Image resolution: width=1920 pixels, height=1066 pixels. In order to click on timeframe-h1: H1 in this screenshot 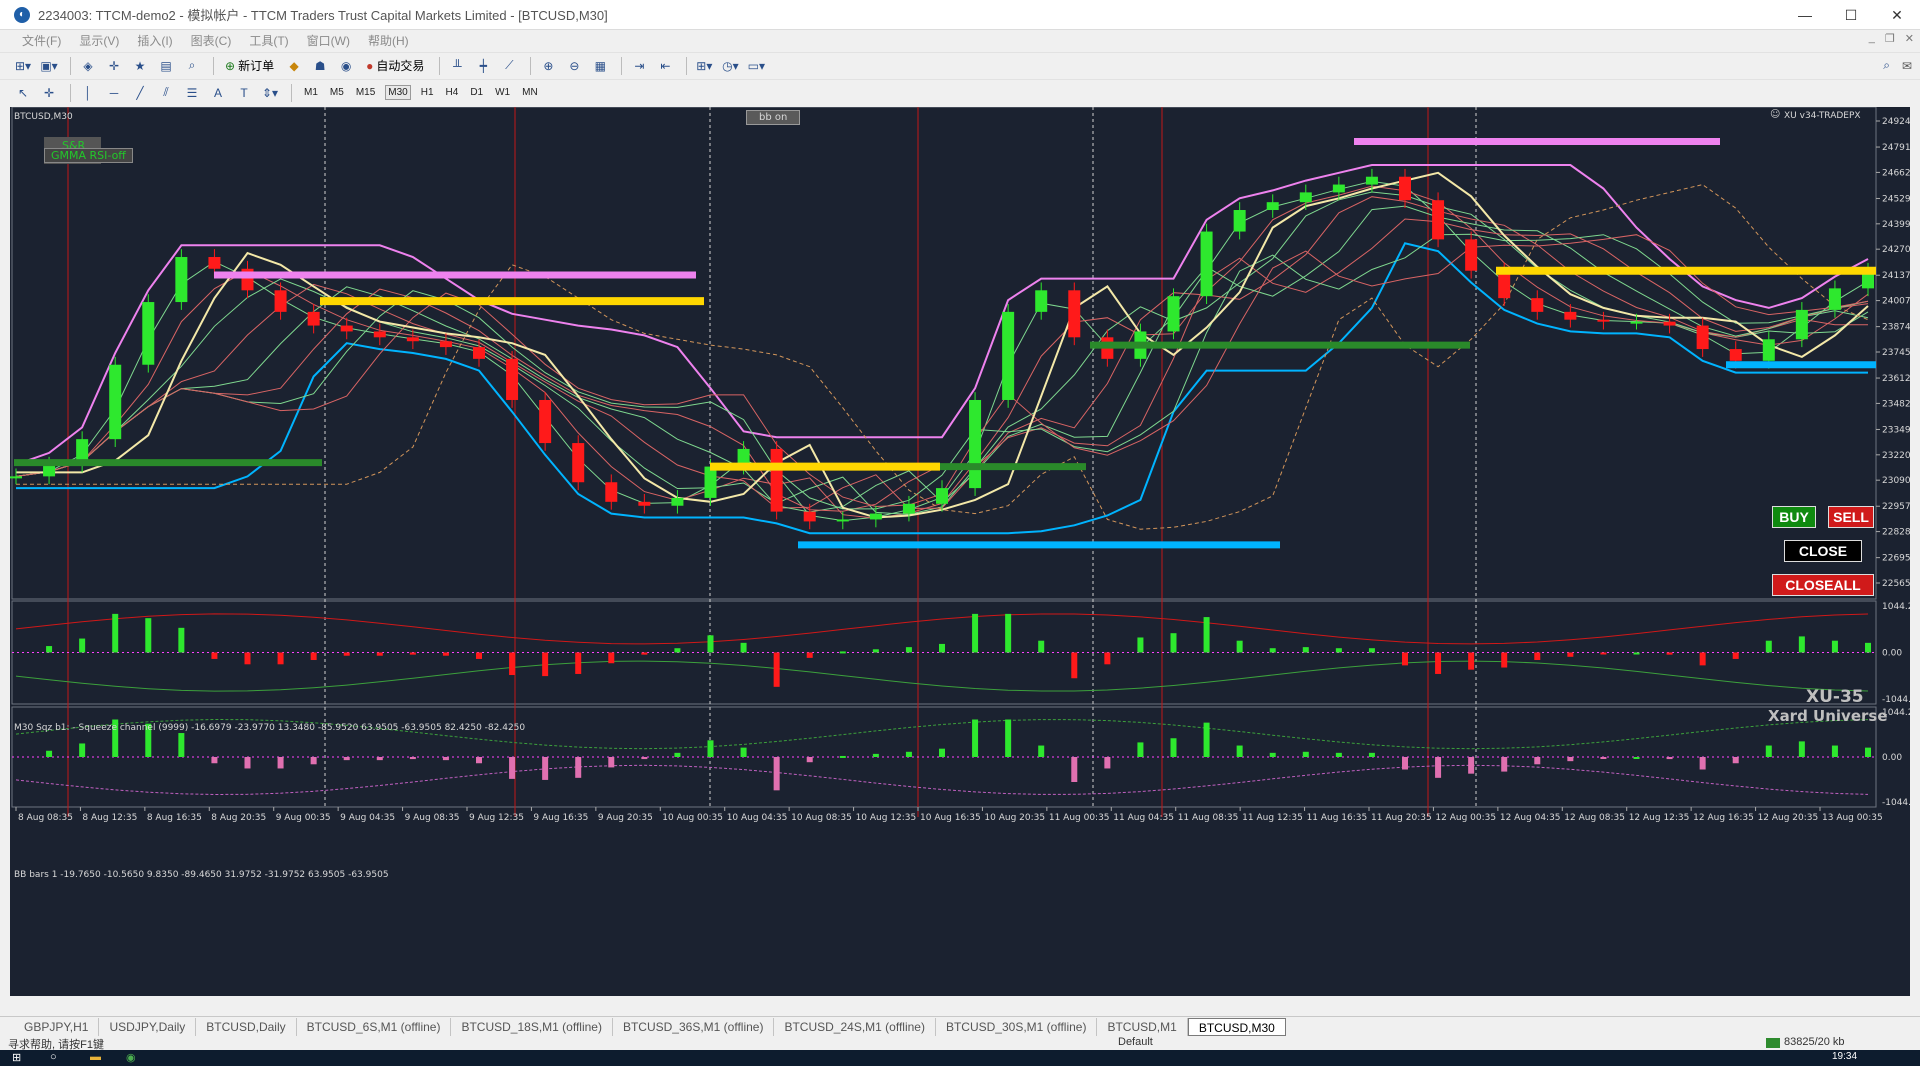, I will do `click(427, 92)`.